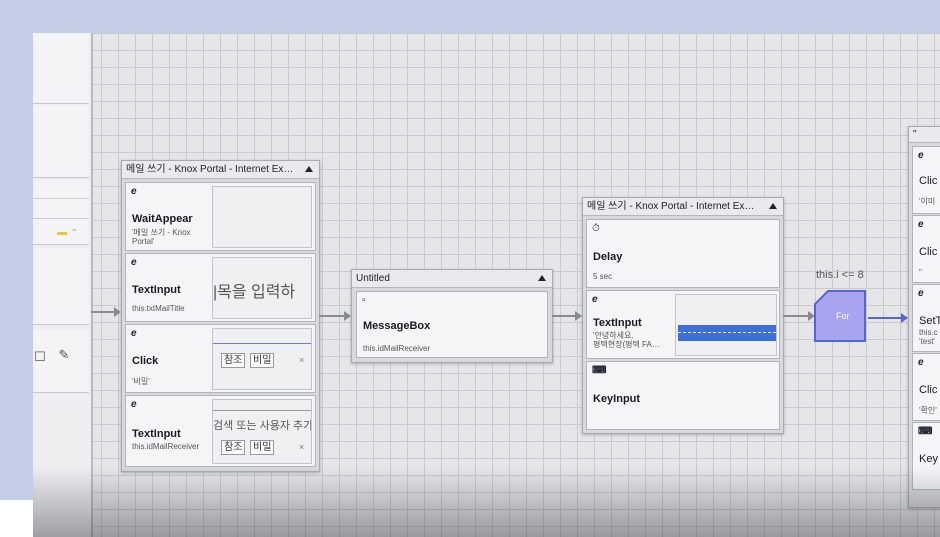 This screenshot has height=537, width=940. I want to click on action-node-delay: ⏱ Delay 5 sec, so click(683, 253).